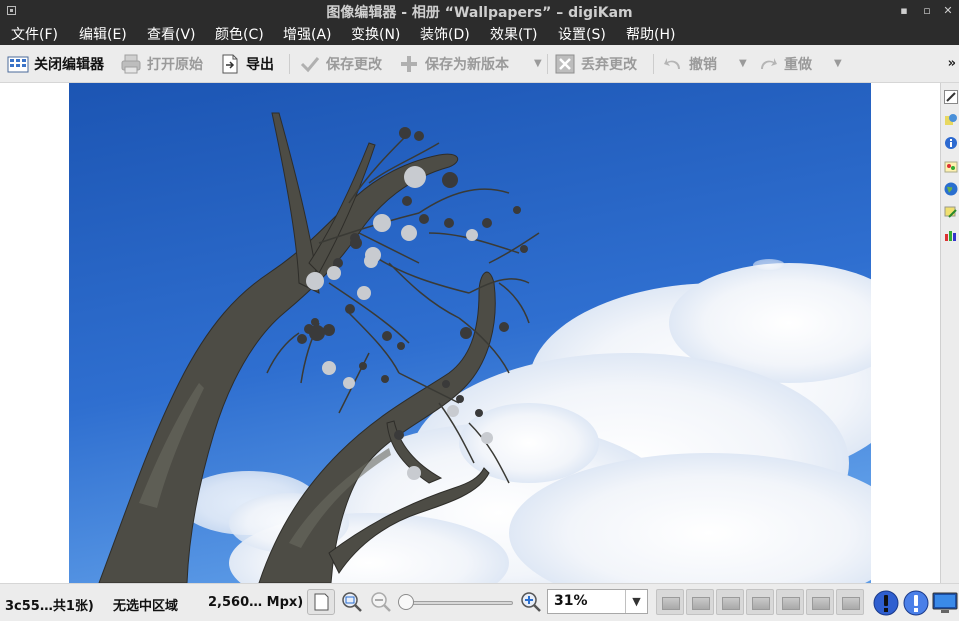  I want to click on preview-original-button, so click(670, 602).